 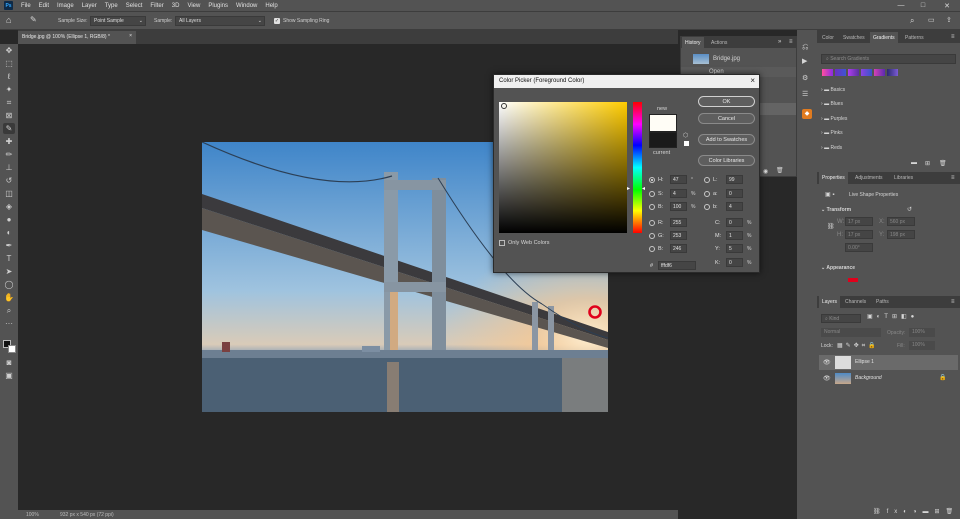 What do you see at coordinates (854, 38) in the screenshot?
I see `tab-swatches: Swatches` at bounding box center [854, 38].